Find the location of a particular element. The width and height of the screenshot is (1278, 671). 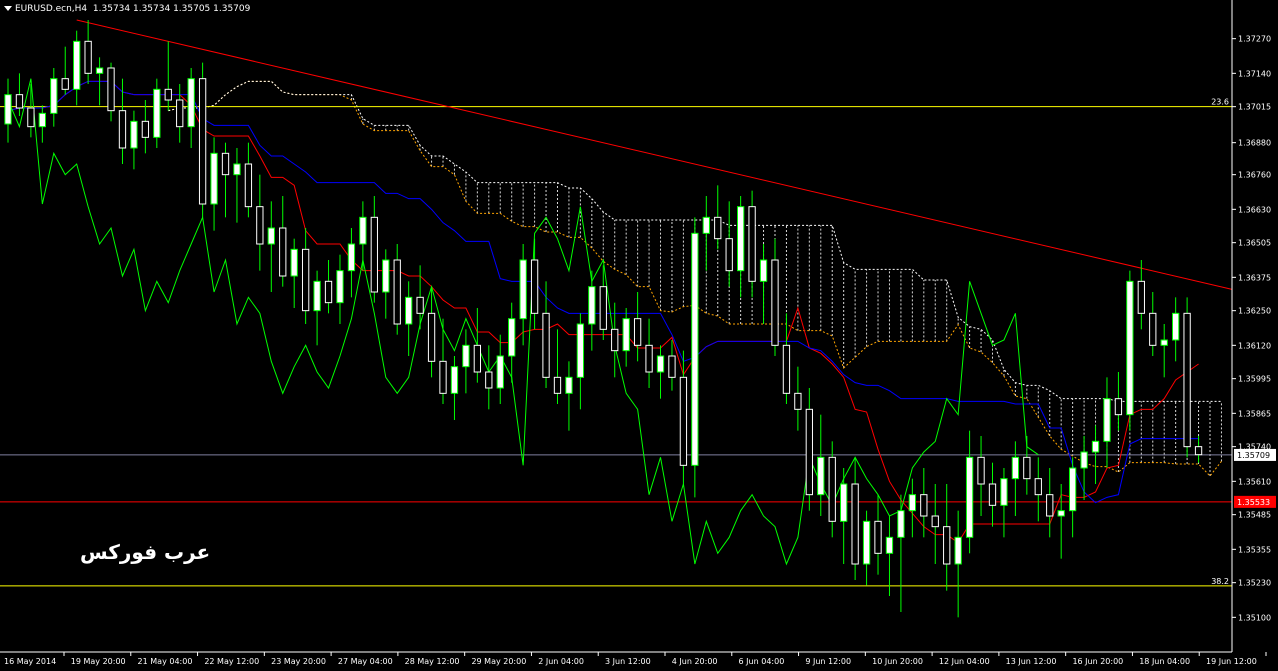

time-tick-label: 29 May 20:00 is located at coordinates (498, 661).